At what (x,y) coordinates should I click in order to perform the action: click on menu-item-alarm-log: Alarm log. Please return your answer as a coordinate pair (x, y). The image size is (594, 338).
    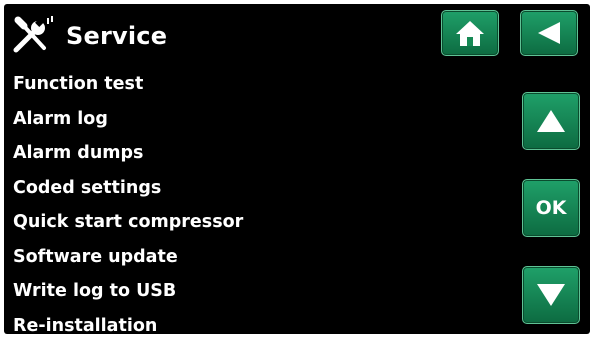
    Looking at the image, I should click on (223, 122).